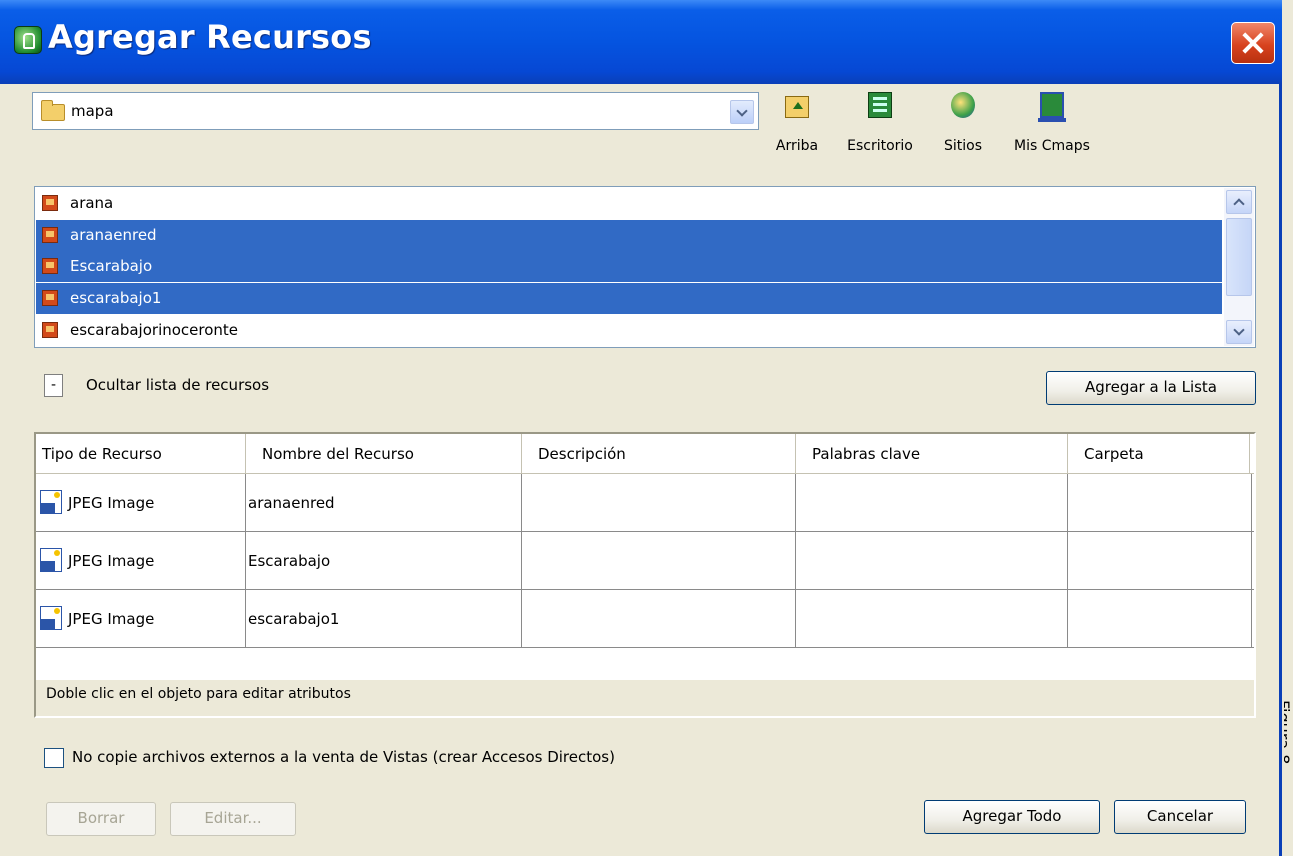 This screenshot has width=1293, height=856. What do you see at coordinates (395, 111) in the screenshot?
I see `path-combo: mapa` at bounding box center [395, 111].